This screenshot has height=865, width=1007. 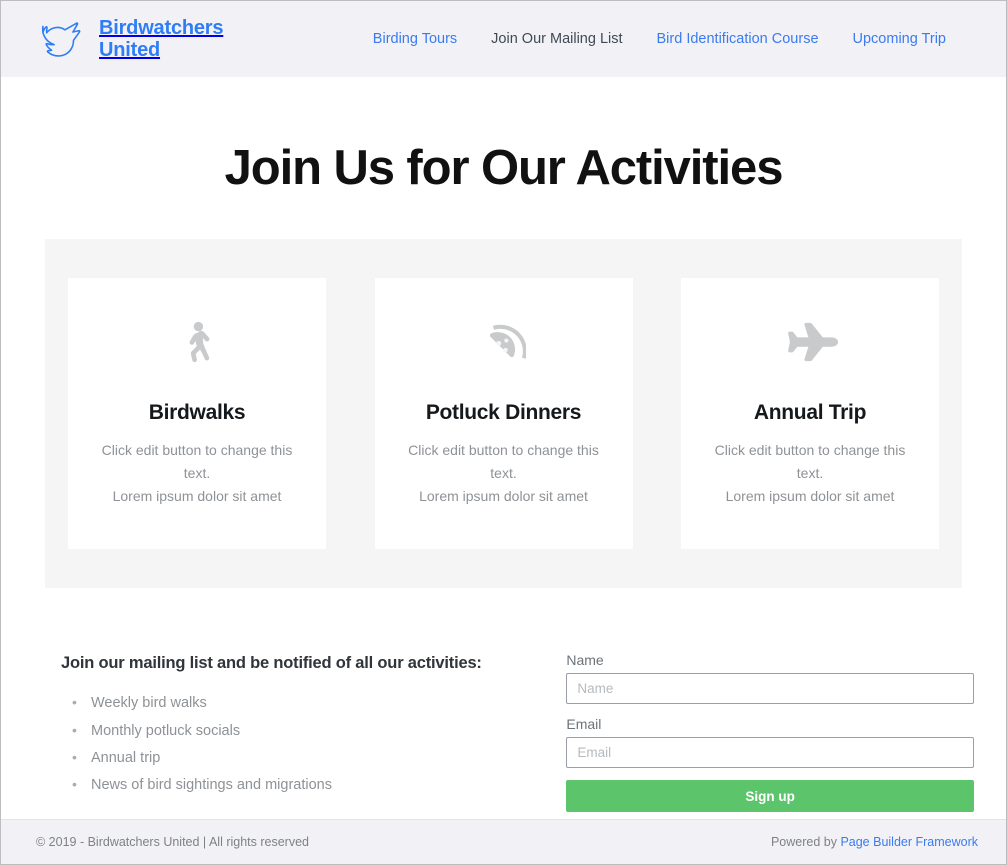 What do you see at coordinates (289, 758) in the screenshot?
I see `list-item: Annual trip` at bounding box center [289, 758].